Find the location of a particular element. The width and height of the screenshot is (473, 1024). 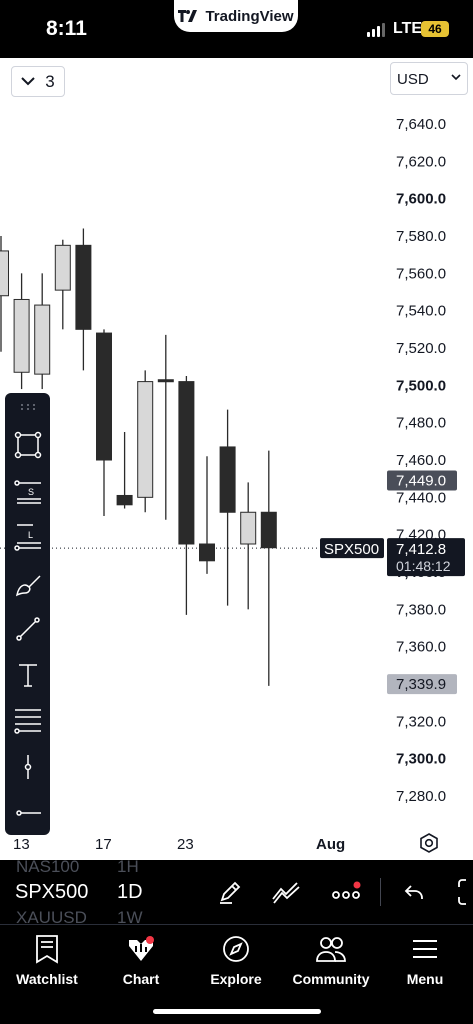

horizontal-ray-tool-icon is located at coordinates (27, 813).